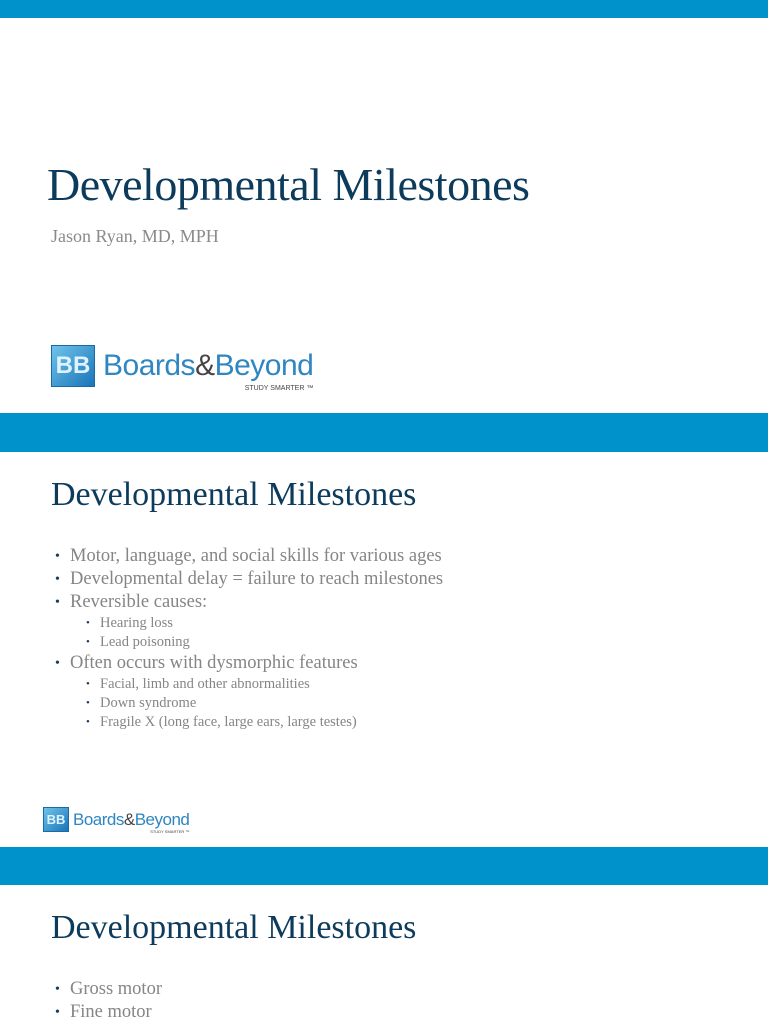 Image resolution: width=768 pixels, height=1024 pixels. I want to click on bullet-item: Reversible causes:, so click(247, 602).